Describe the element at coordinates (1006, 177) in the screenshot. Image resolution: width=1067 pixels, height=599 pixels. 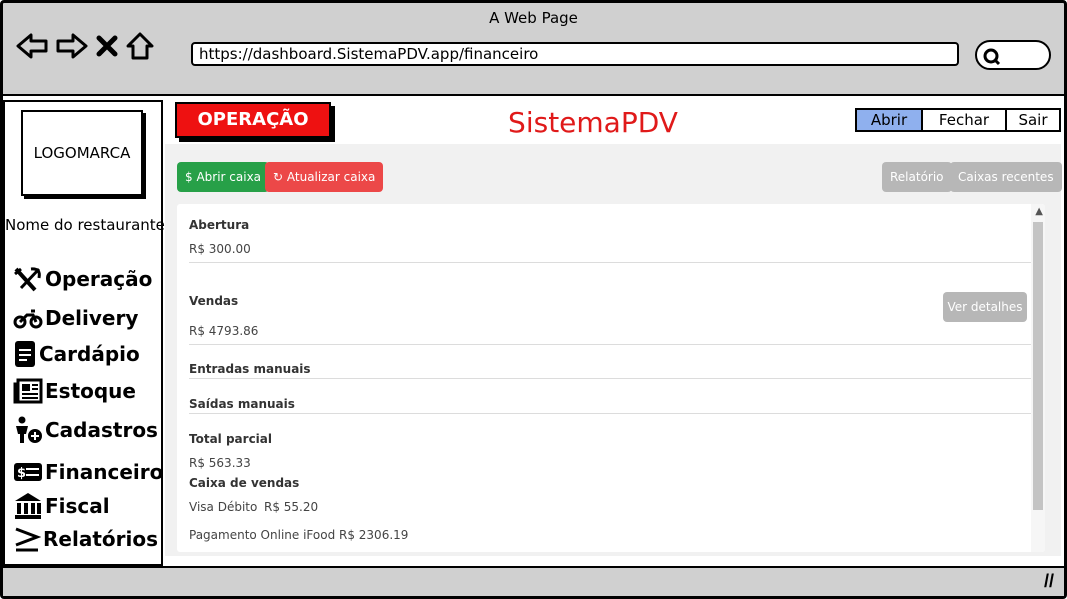
I see `recent-cash-button: Caixas recentes` at that location.